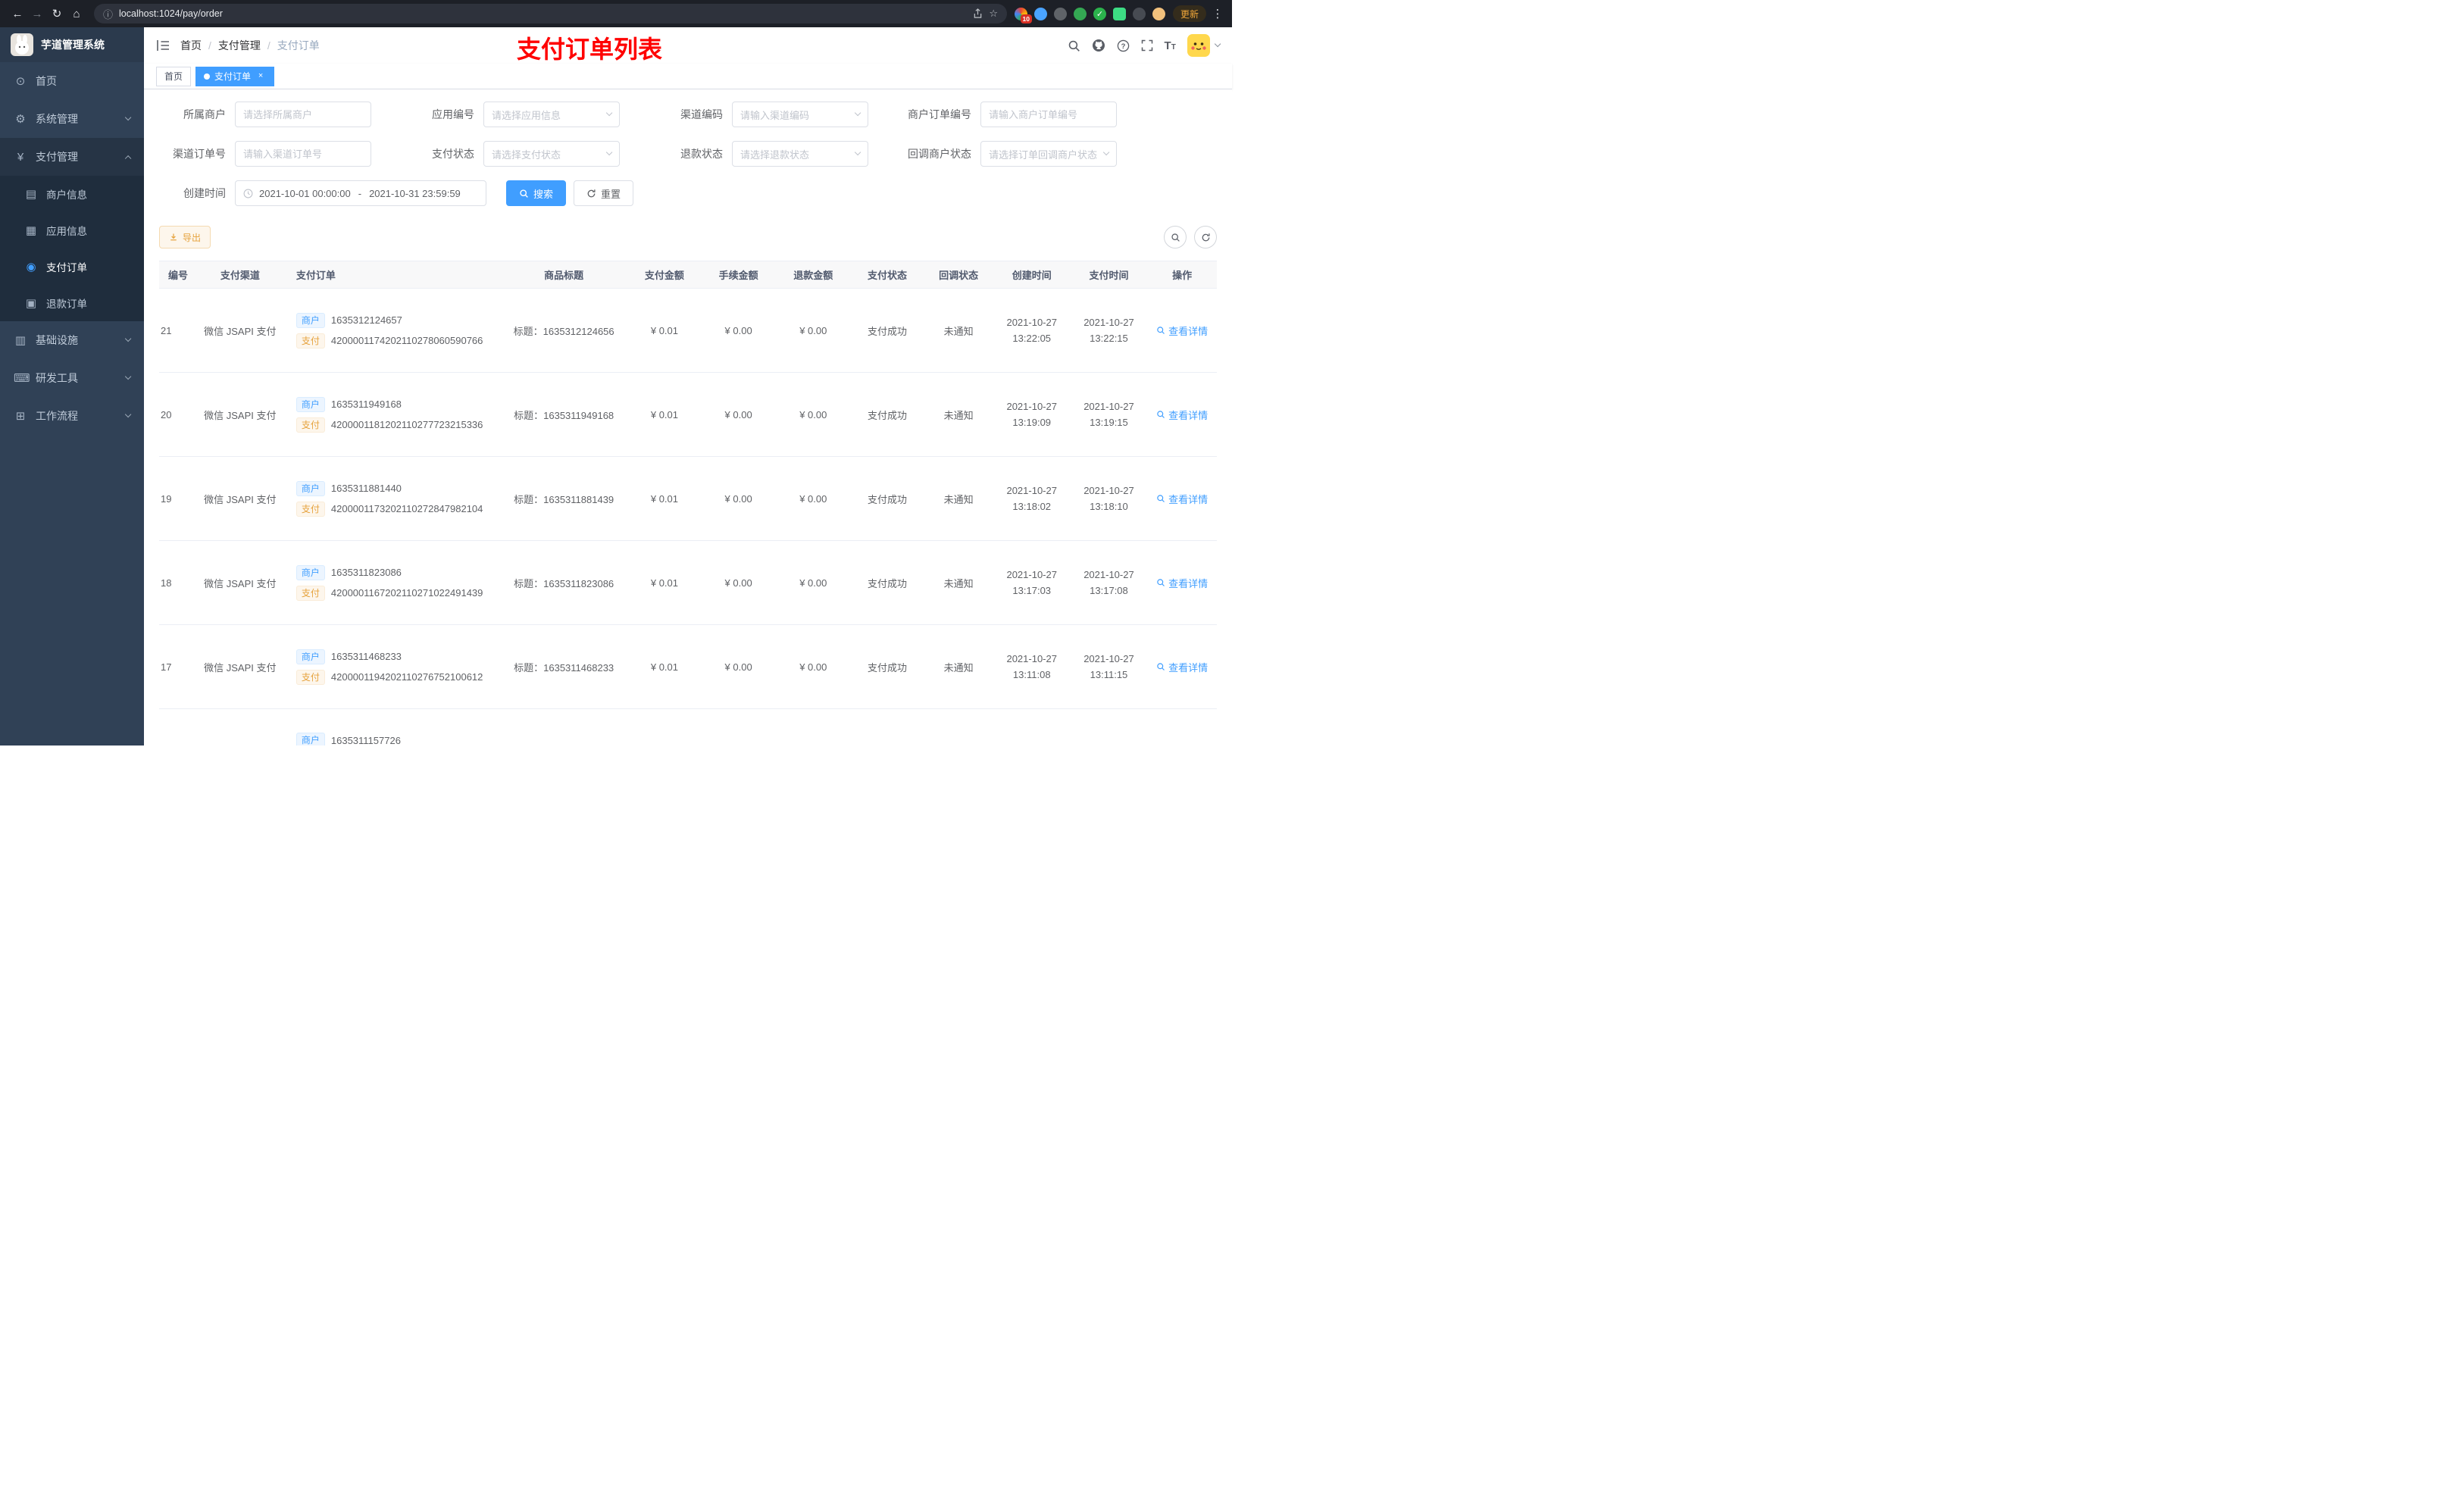 This screenshot has width=2464, height=1491. Describe the element at coordinates (1189, 13) in the screenshot. I see `browser-update-button: 更新` at that location.